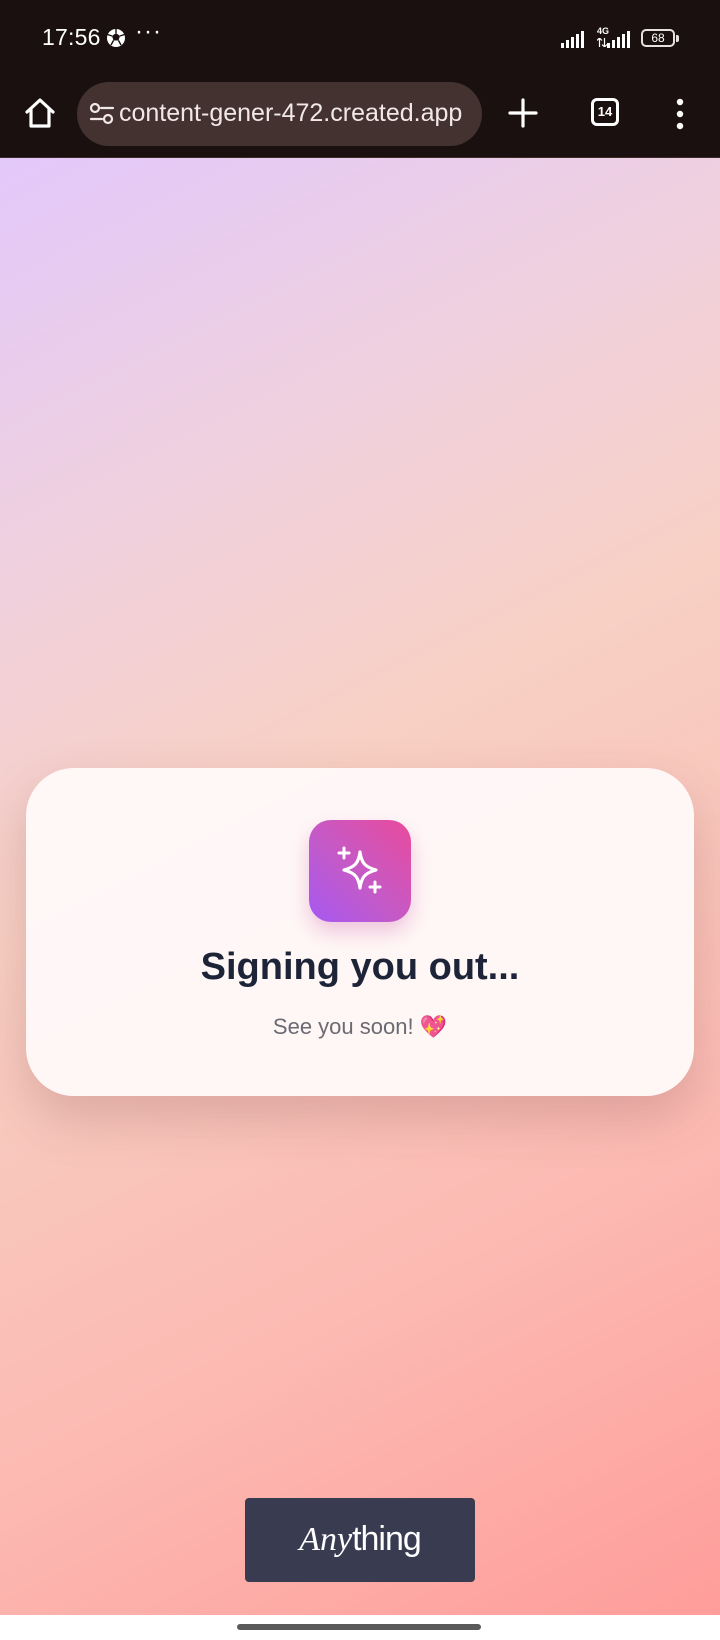 This screenshot has height=1640, width=720. I want to click on gesture-area, so click(360, 1627).